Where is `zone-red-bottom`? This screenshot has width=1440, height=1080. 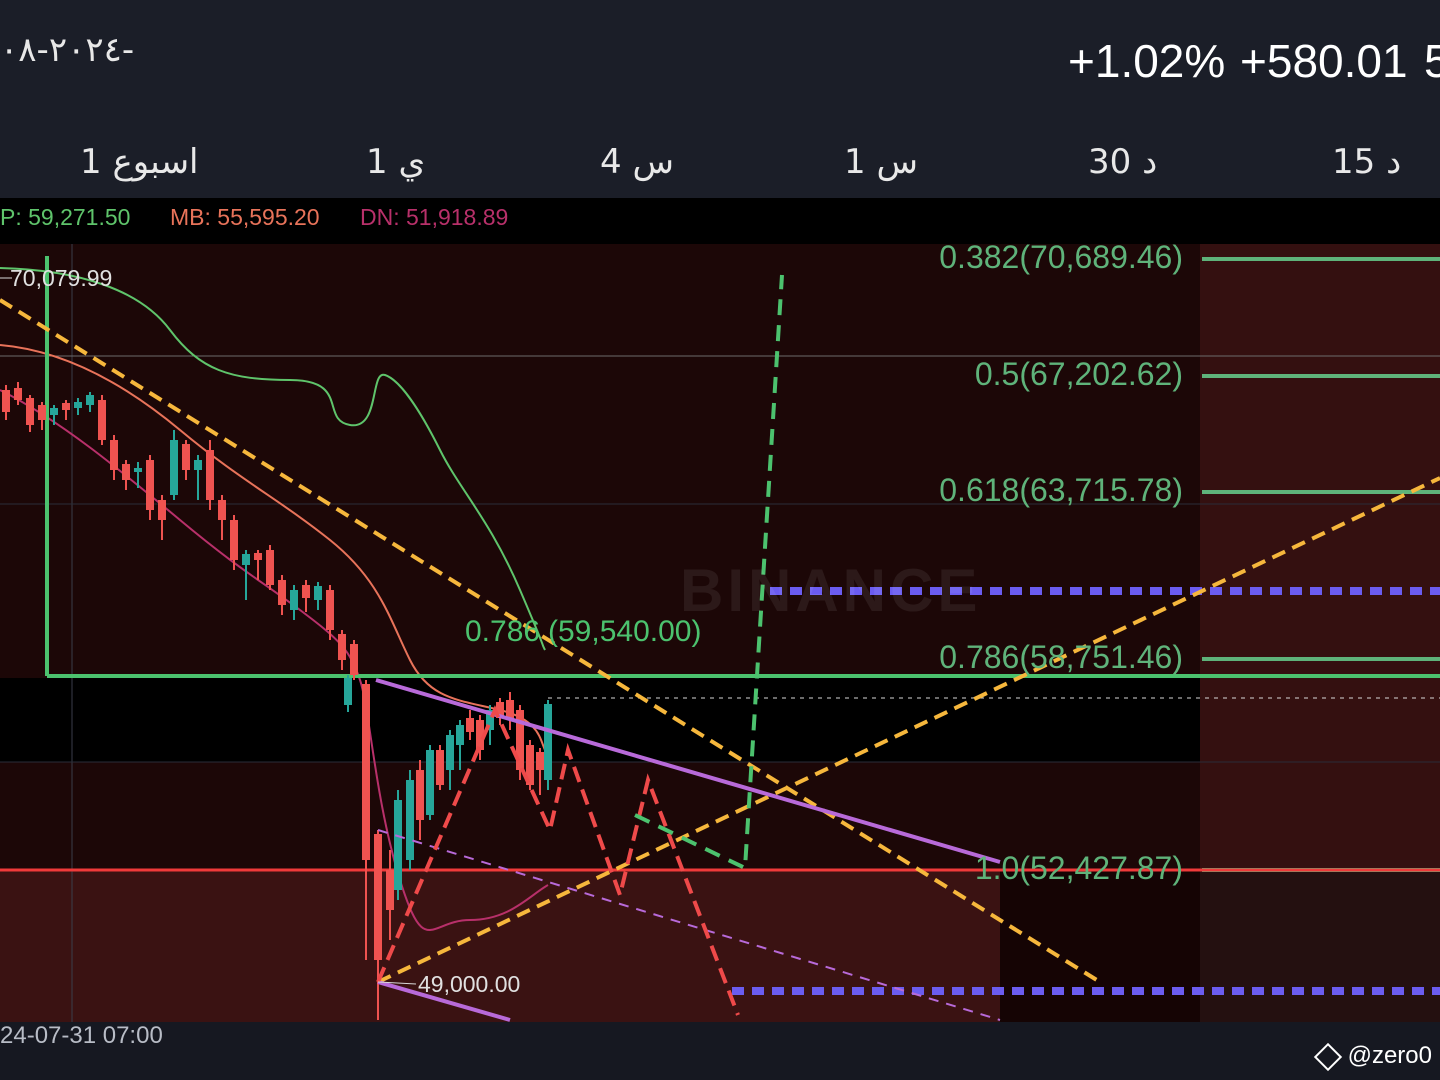 zone-red-bottom is located at coordinates (500, 946).